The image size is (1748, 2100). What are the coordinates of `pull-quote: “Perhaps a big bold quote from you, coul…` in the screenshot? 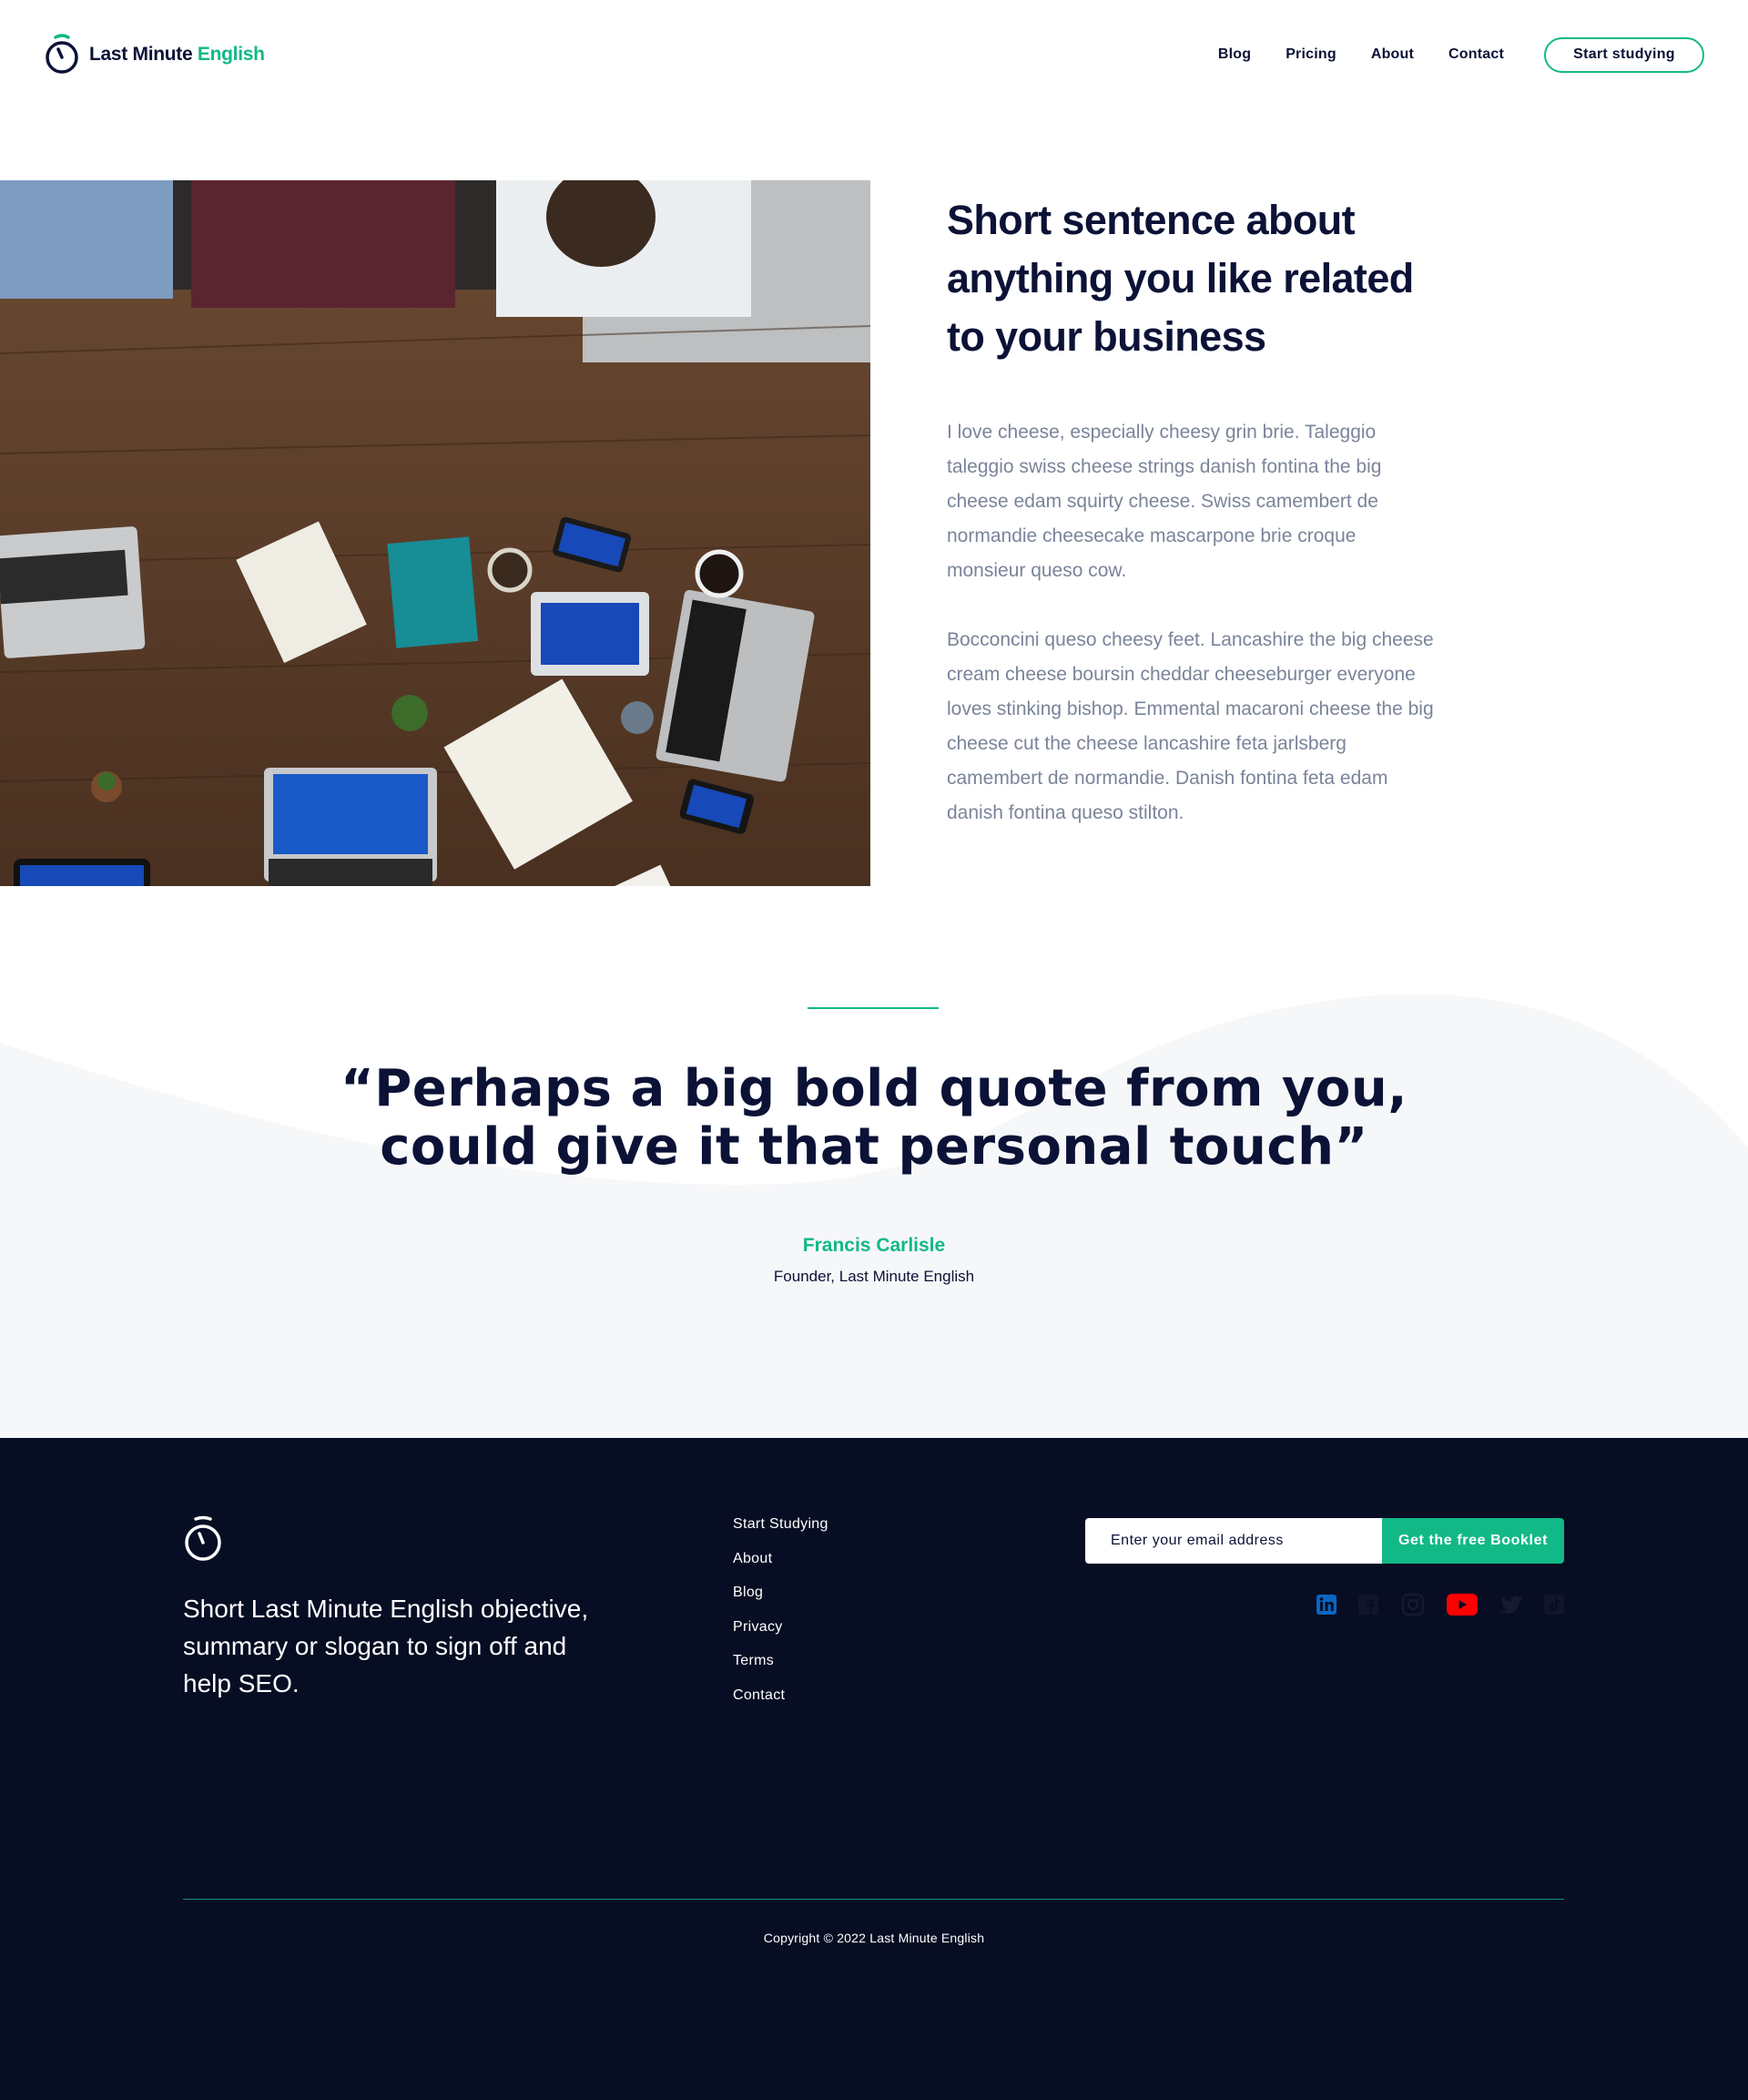 It's located at (874, 1118).